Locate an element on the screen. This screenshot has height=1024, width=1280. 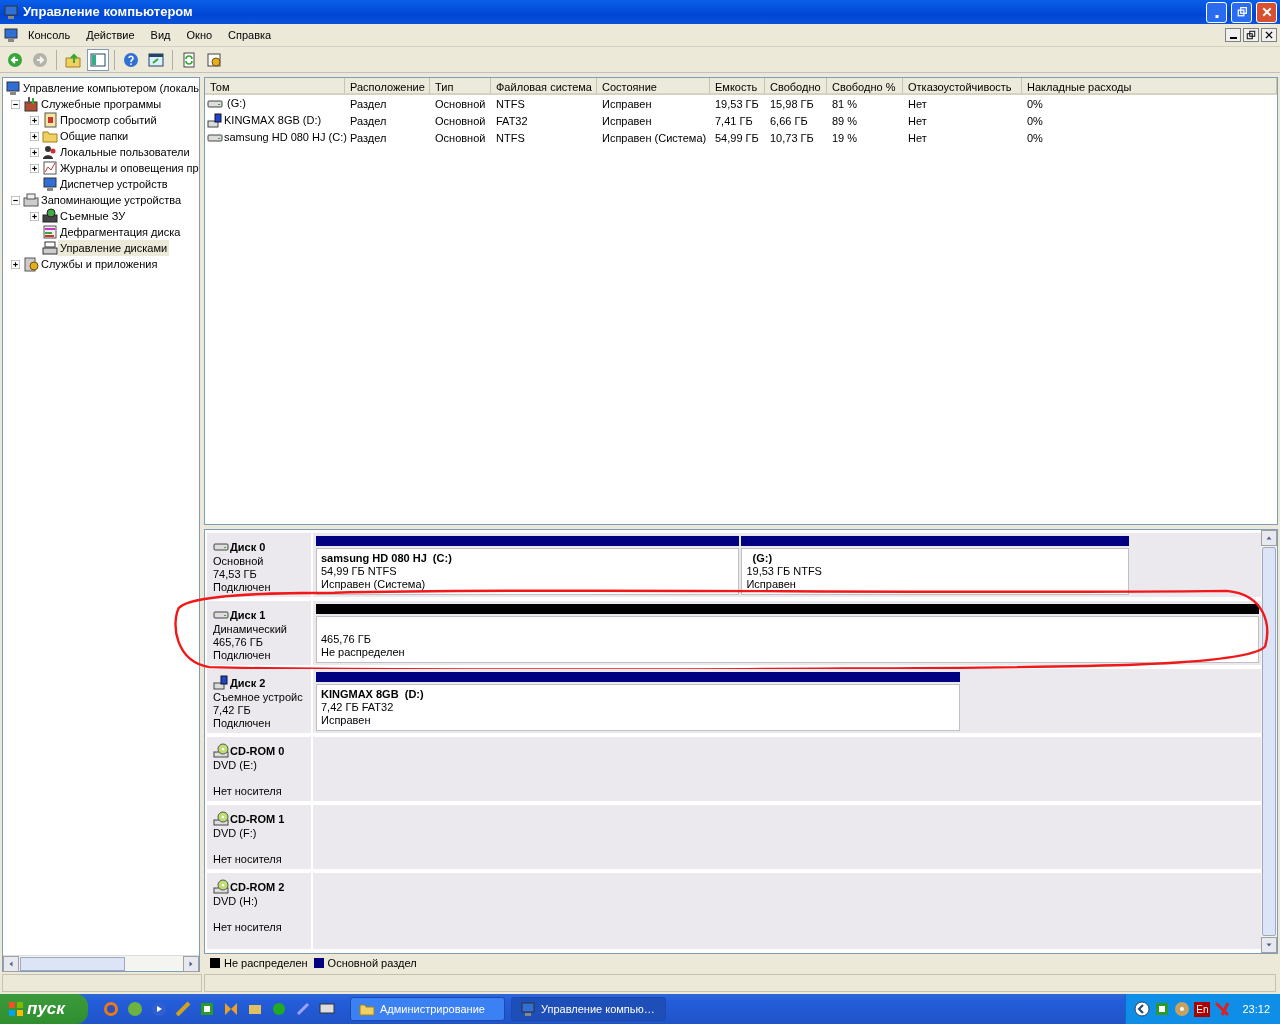
menu-item: Окно is located at coordinates (199, 35).